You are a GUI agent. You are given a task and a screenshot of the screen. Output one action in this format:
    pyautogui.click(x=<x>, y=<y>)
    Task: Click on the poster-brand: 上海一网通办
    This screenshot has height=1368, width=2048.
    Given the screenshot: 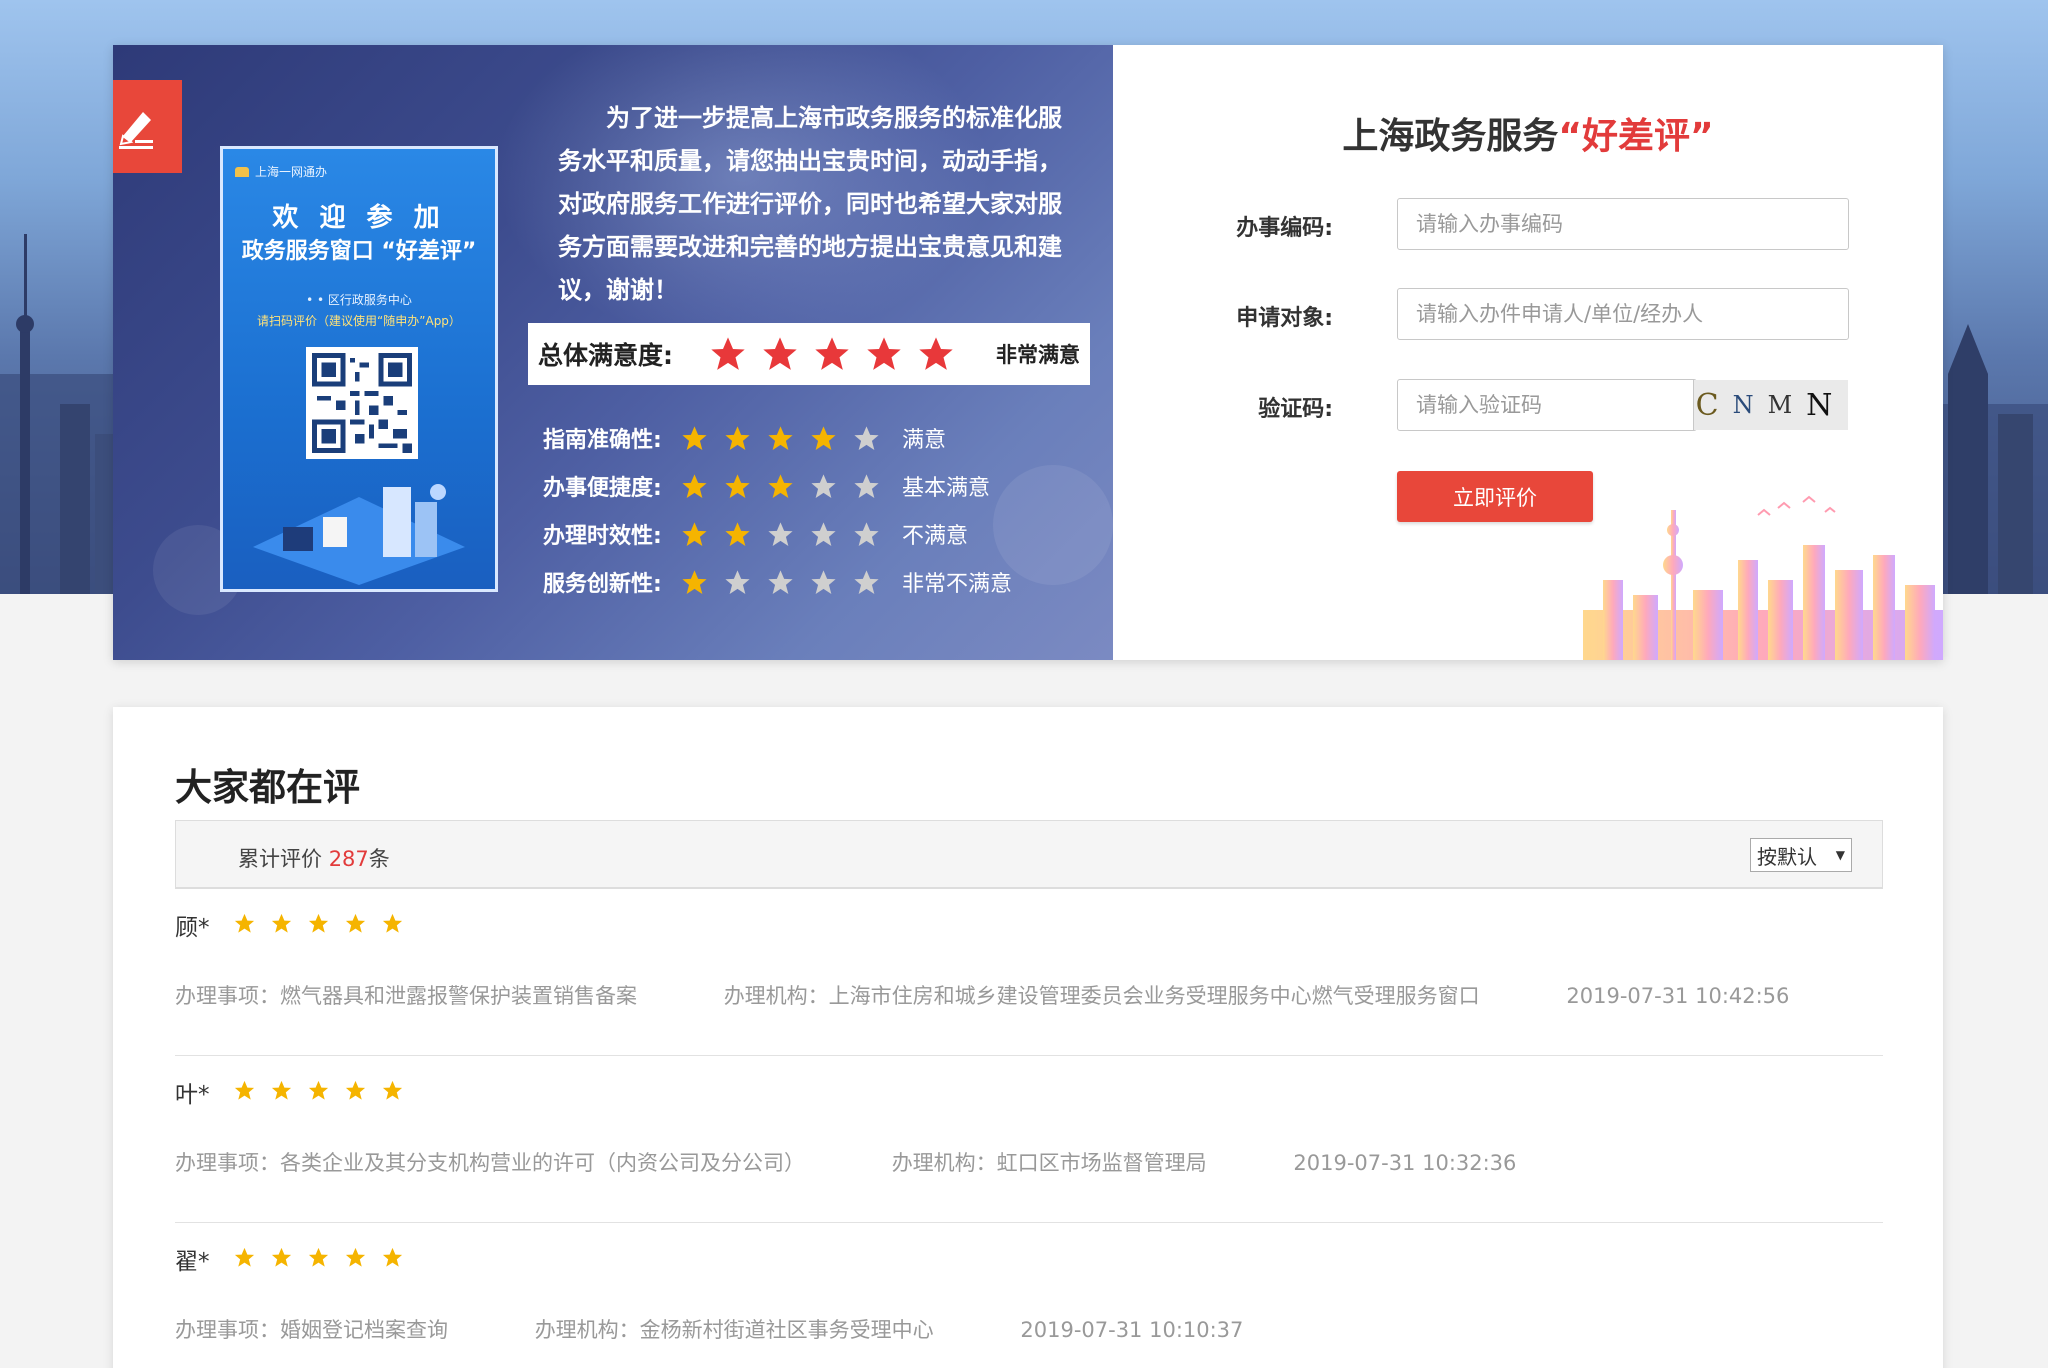 What is the action you would take?
    pyautogui.click(x=281, y=171)
    